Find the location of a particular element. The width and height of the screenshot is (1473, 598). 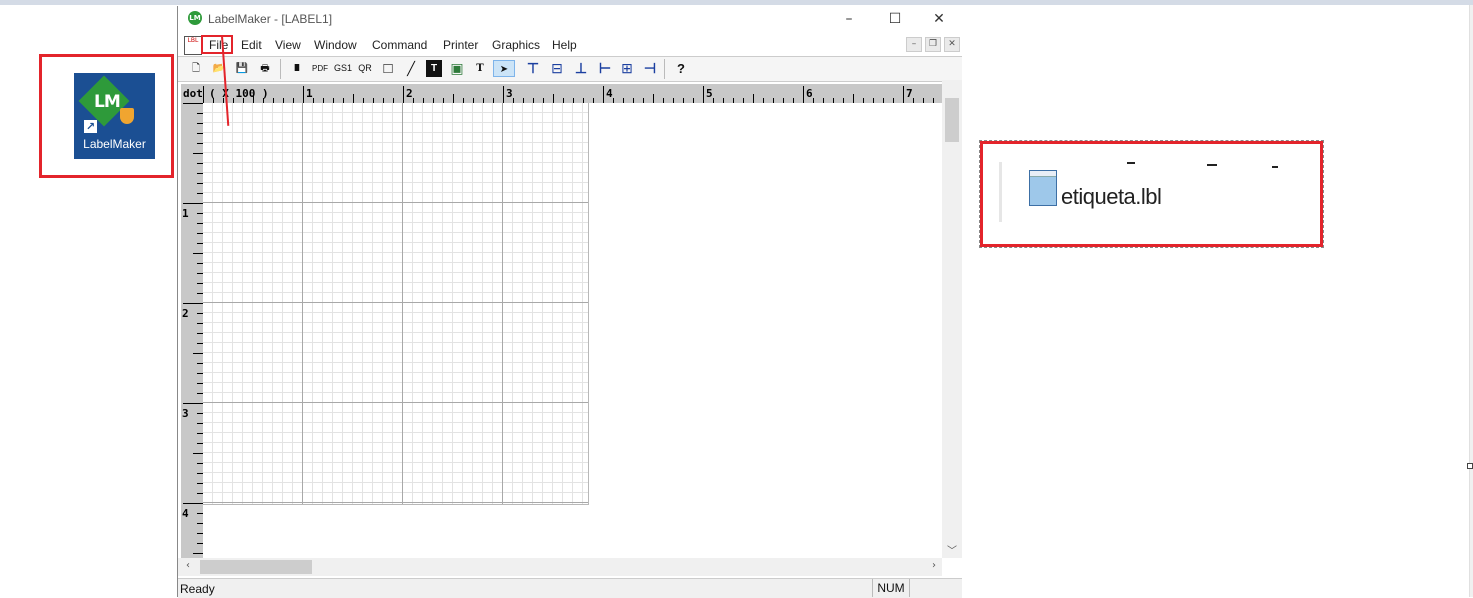

ruler-v-mark: 2 is located at coordinates (185, 313).